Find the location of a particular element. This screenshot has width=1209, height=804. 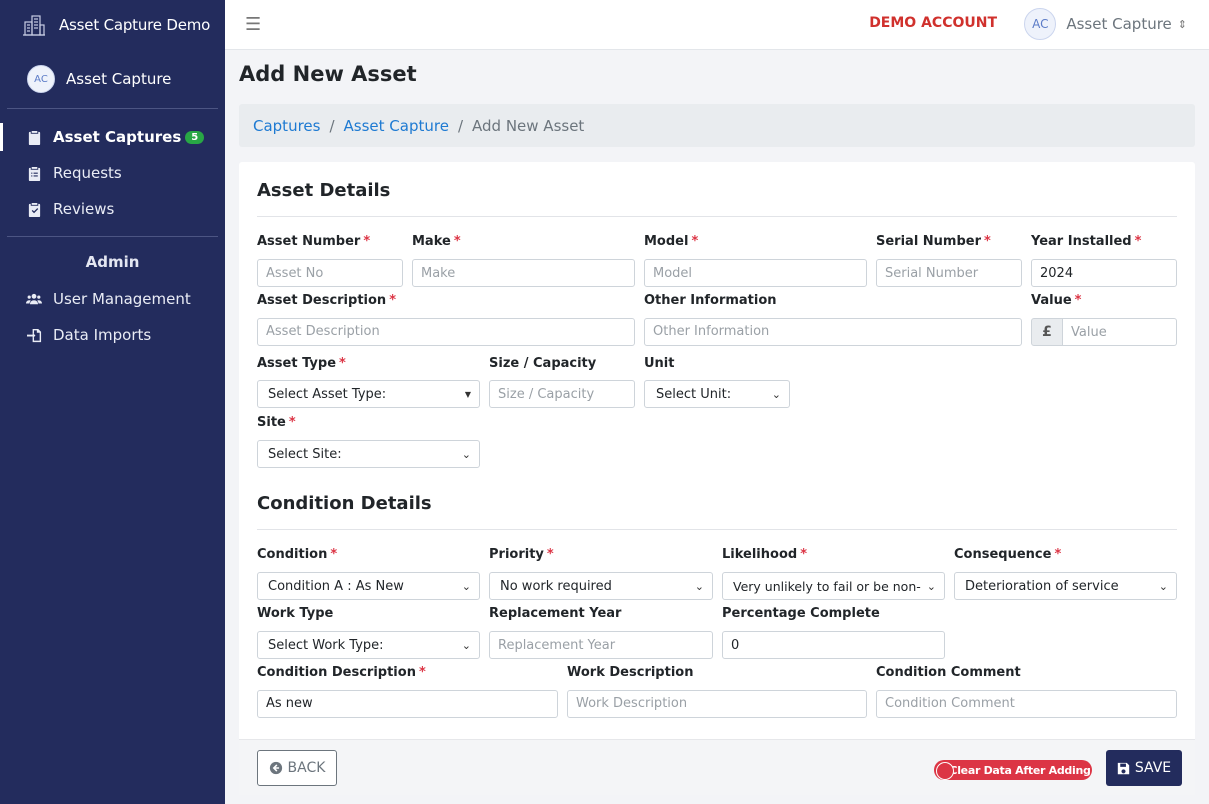

year-installed-input is located at coordinates (1104, 273).